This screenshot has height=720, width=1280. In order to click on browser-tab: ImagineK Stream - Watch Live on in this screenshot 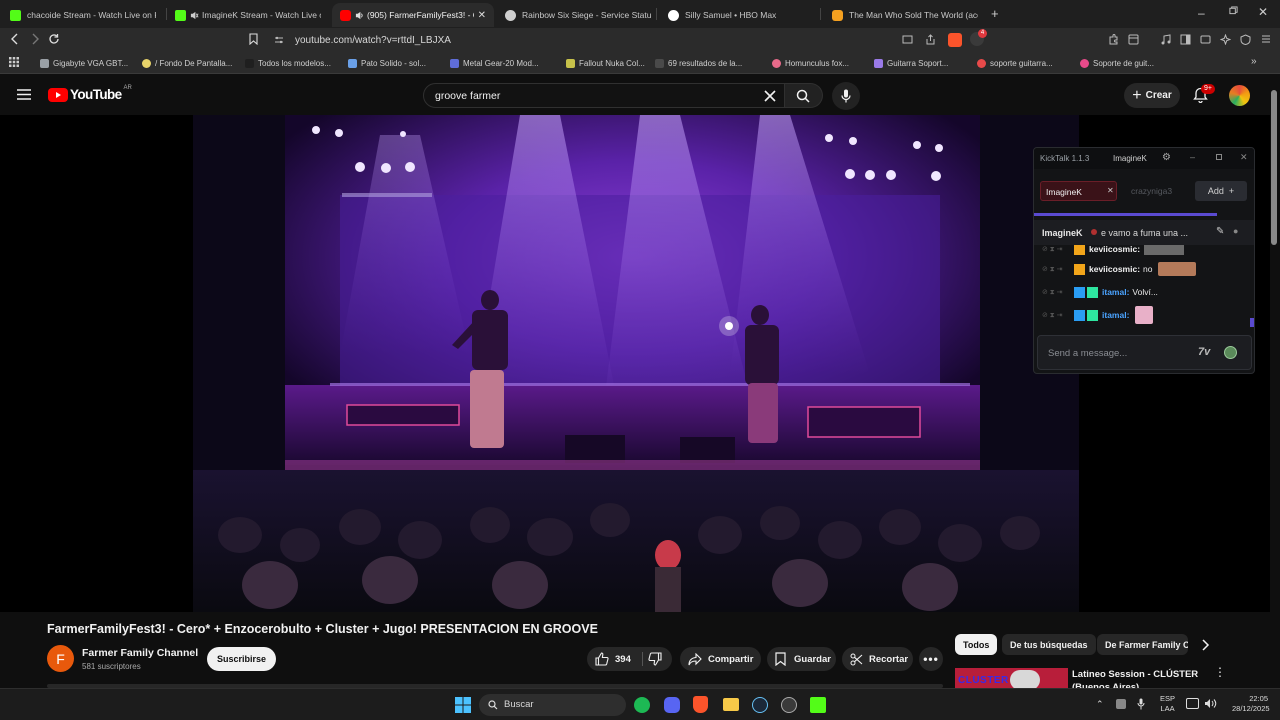, I will do `click(248, 15)`.